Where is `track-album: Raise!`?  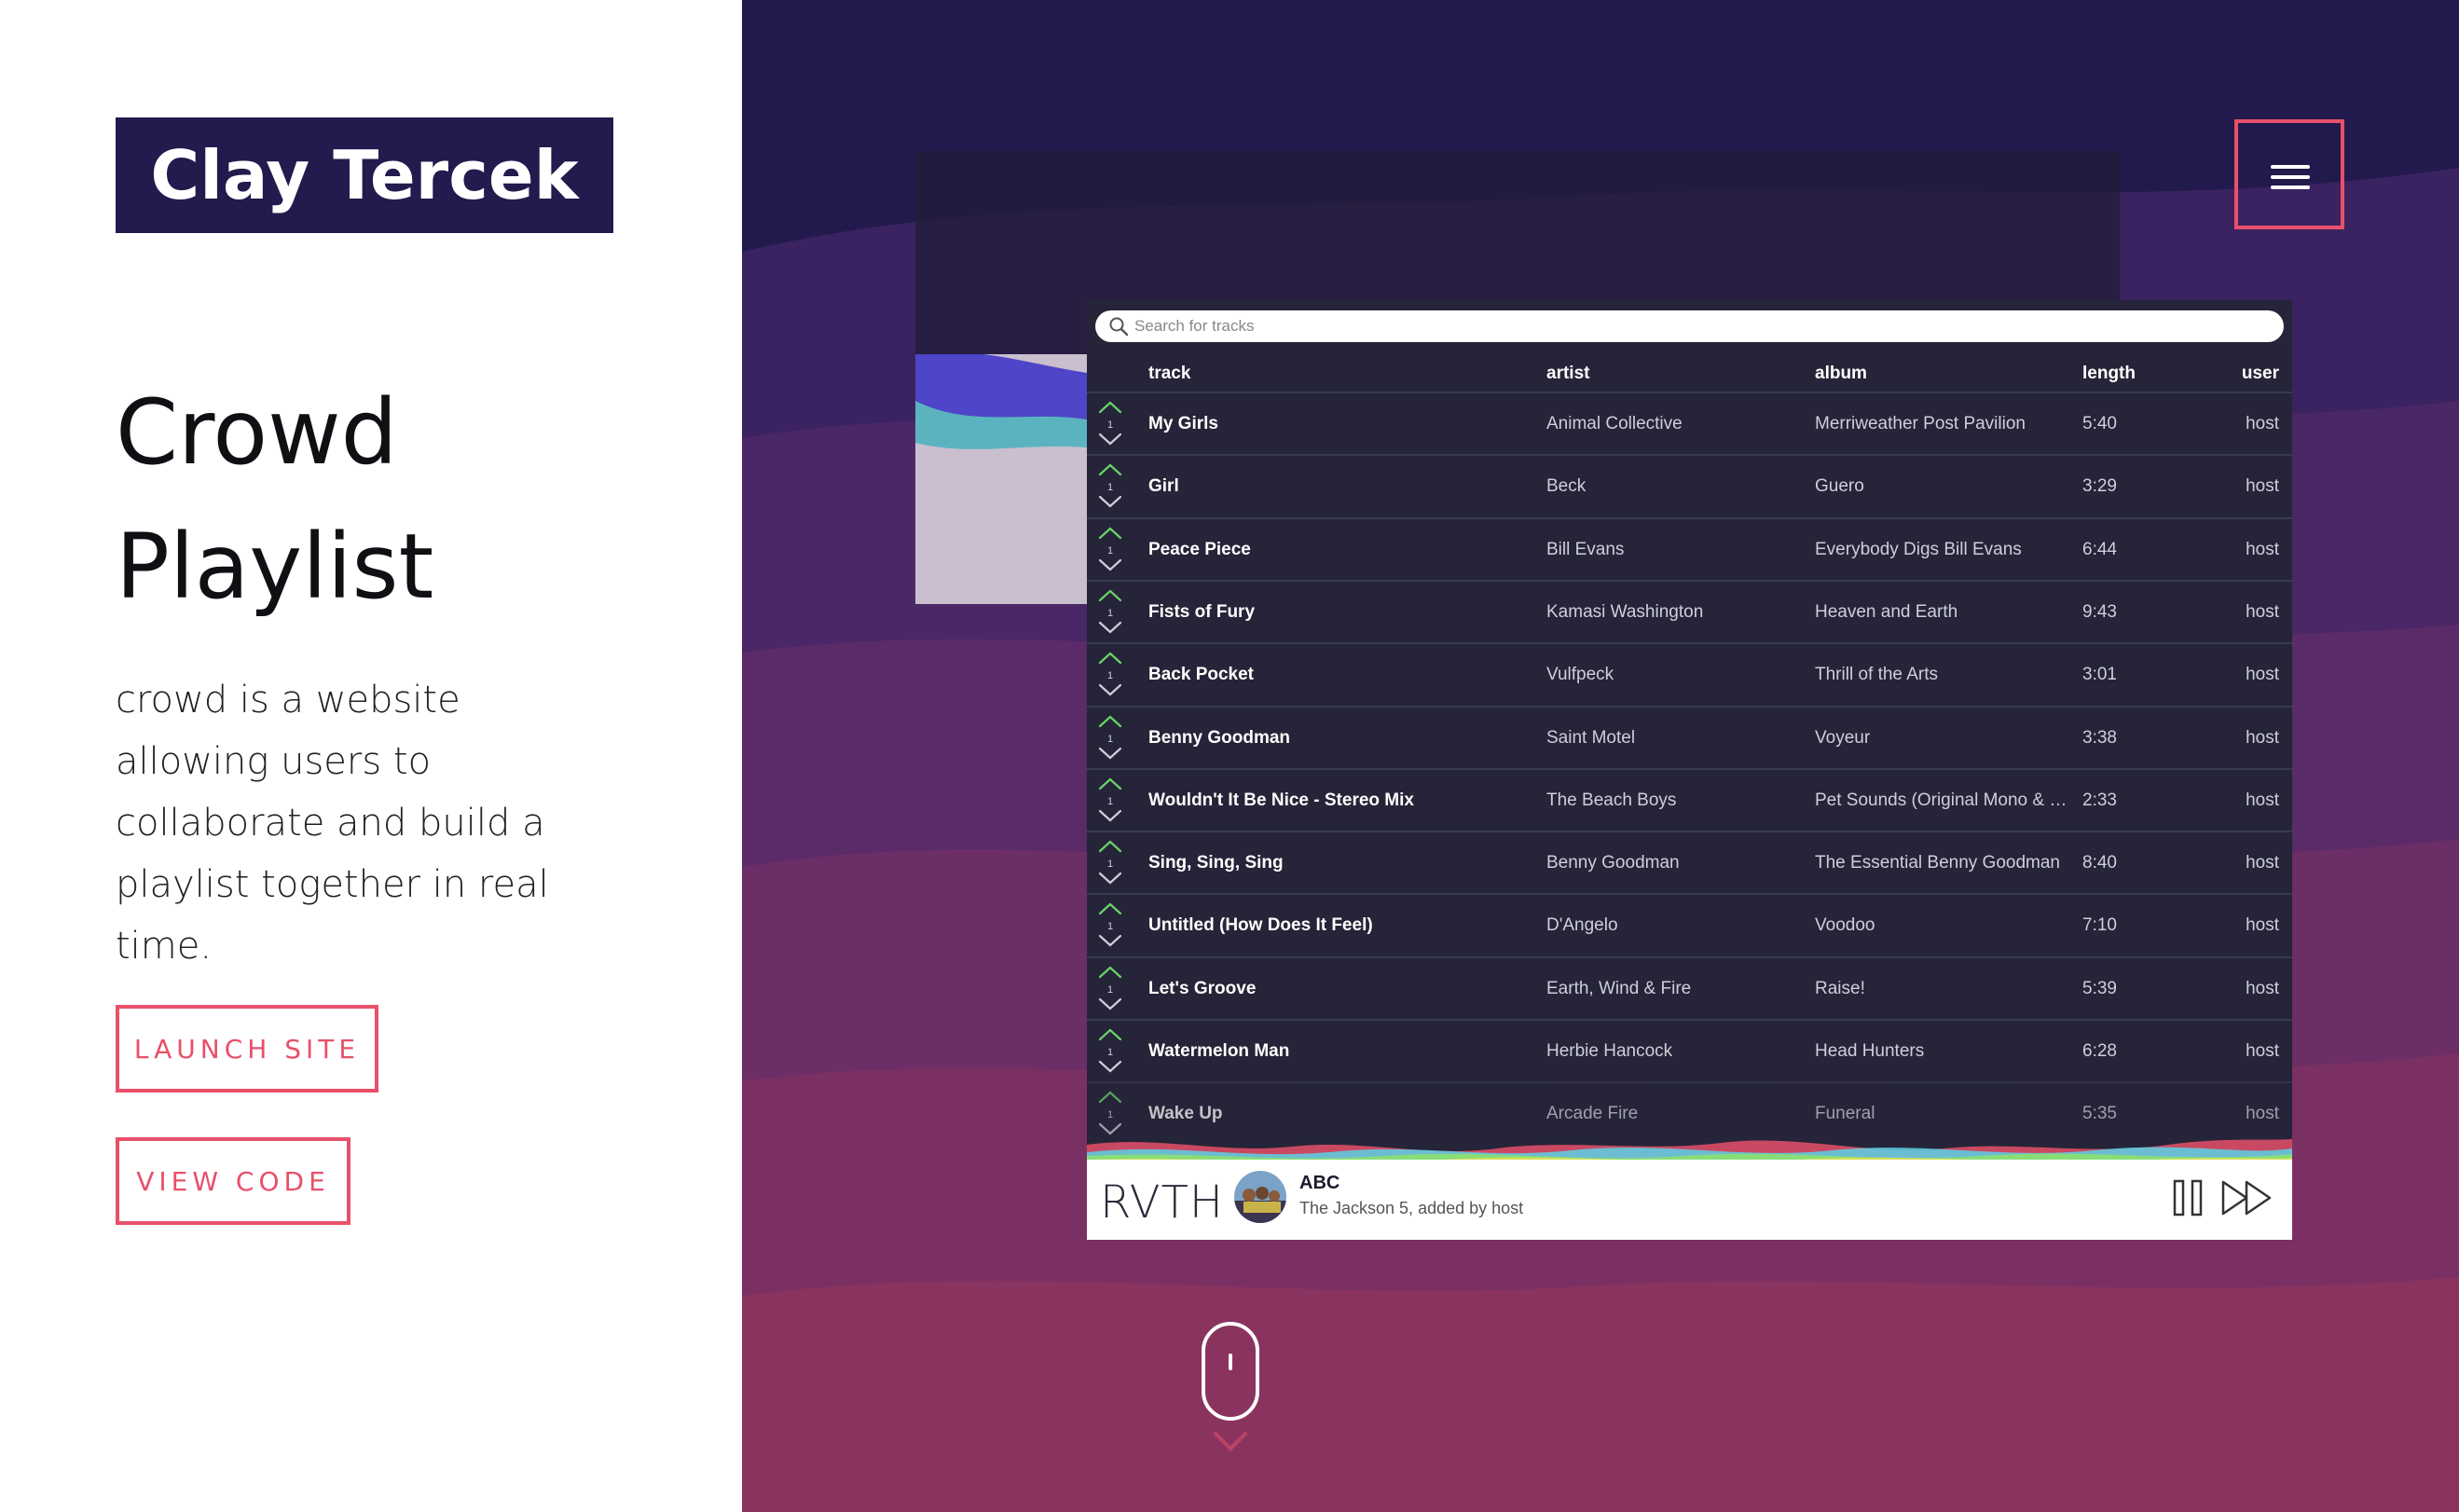
track-album: Raise! is located at coordinates (1840, 988).